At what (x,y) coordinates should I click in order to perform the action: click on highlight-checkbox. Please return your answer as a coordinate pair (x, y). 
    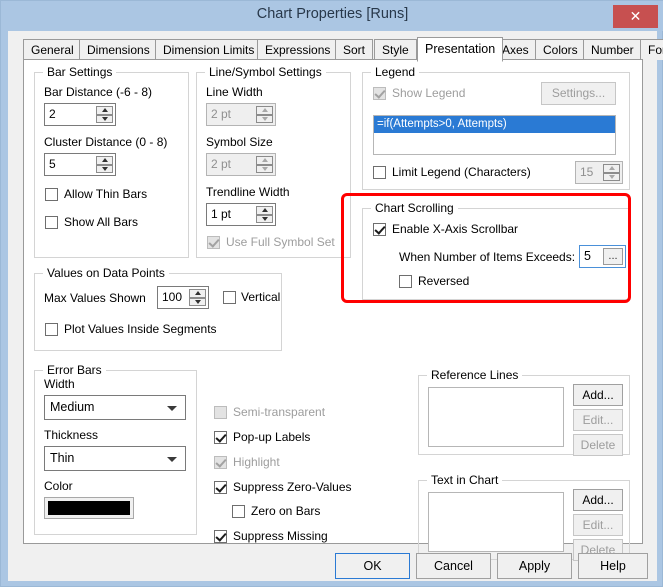
    Looking at the image, I should click on (220, 462).